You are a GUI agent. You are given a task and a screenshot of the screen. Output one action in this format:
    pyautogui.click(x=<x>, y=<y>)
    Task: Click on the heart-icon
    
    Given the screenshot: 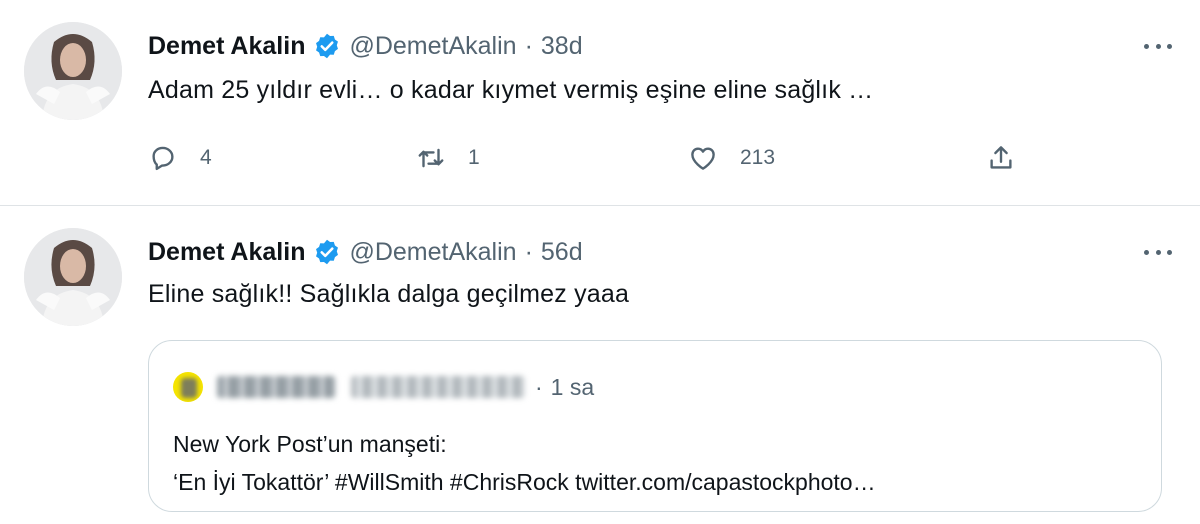 What is the action you would take?
    pyautogui.click(x=703, y=158)
    